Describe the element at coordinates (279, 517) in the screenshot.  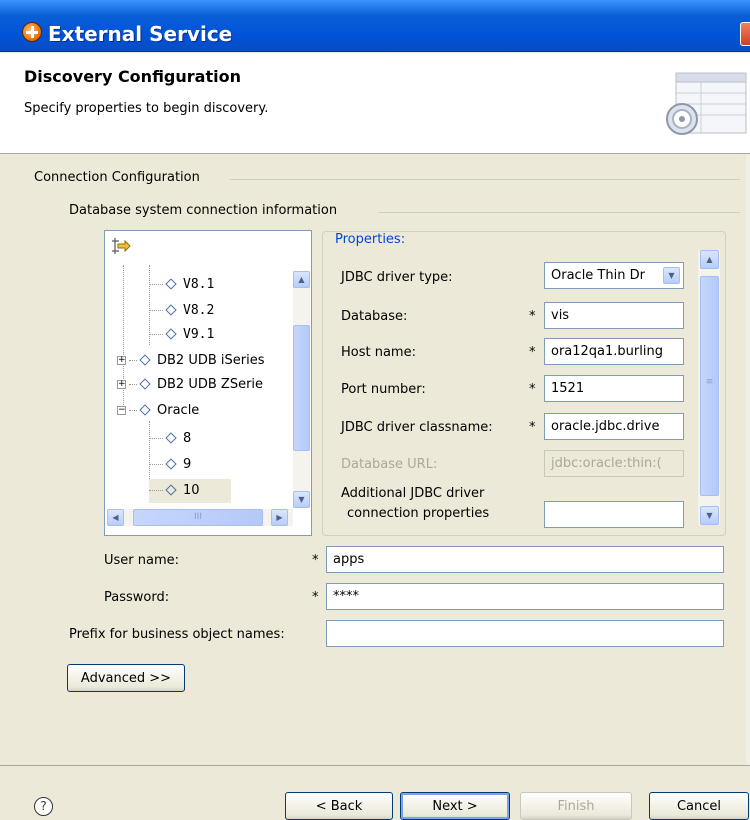
I see `scroll-right-icon: ▶` at that location.